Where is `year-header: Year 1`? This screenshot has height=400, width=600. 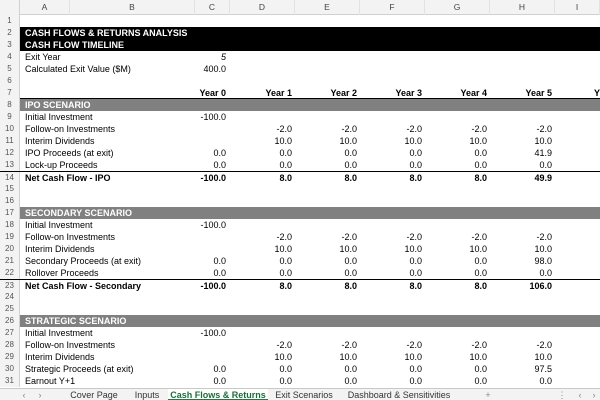
year-header: Year 1 is located at coordinates (261, 93).